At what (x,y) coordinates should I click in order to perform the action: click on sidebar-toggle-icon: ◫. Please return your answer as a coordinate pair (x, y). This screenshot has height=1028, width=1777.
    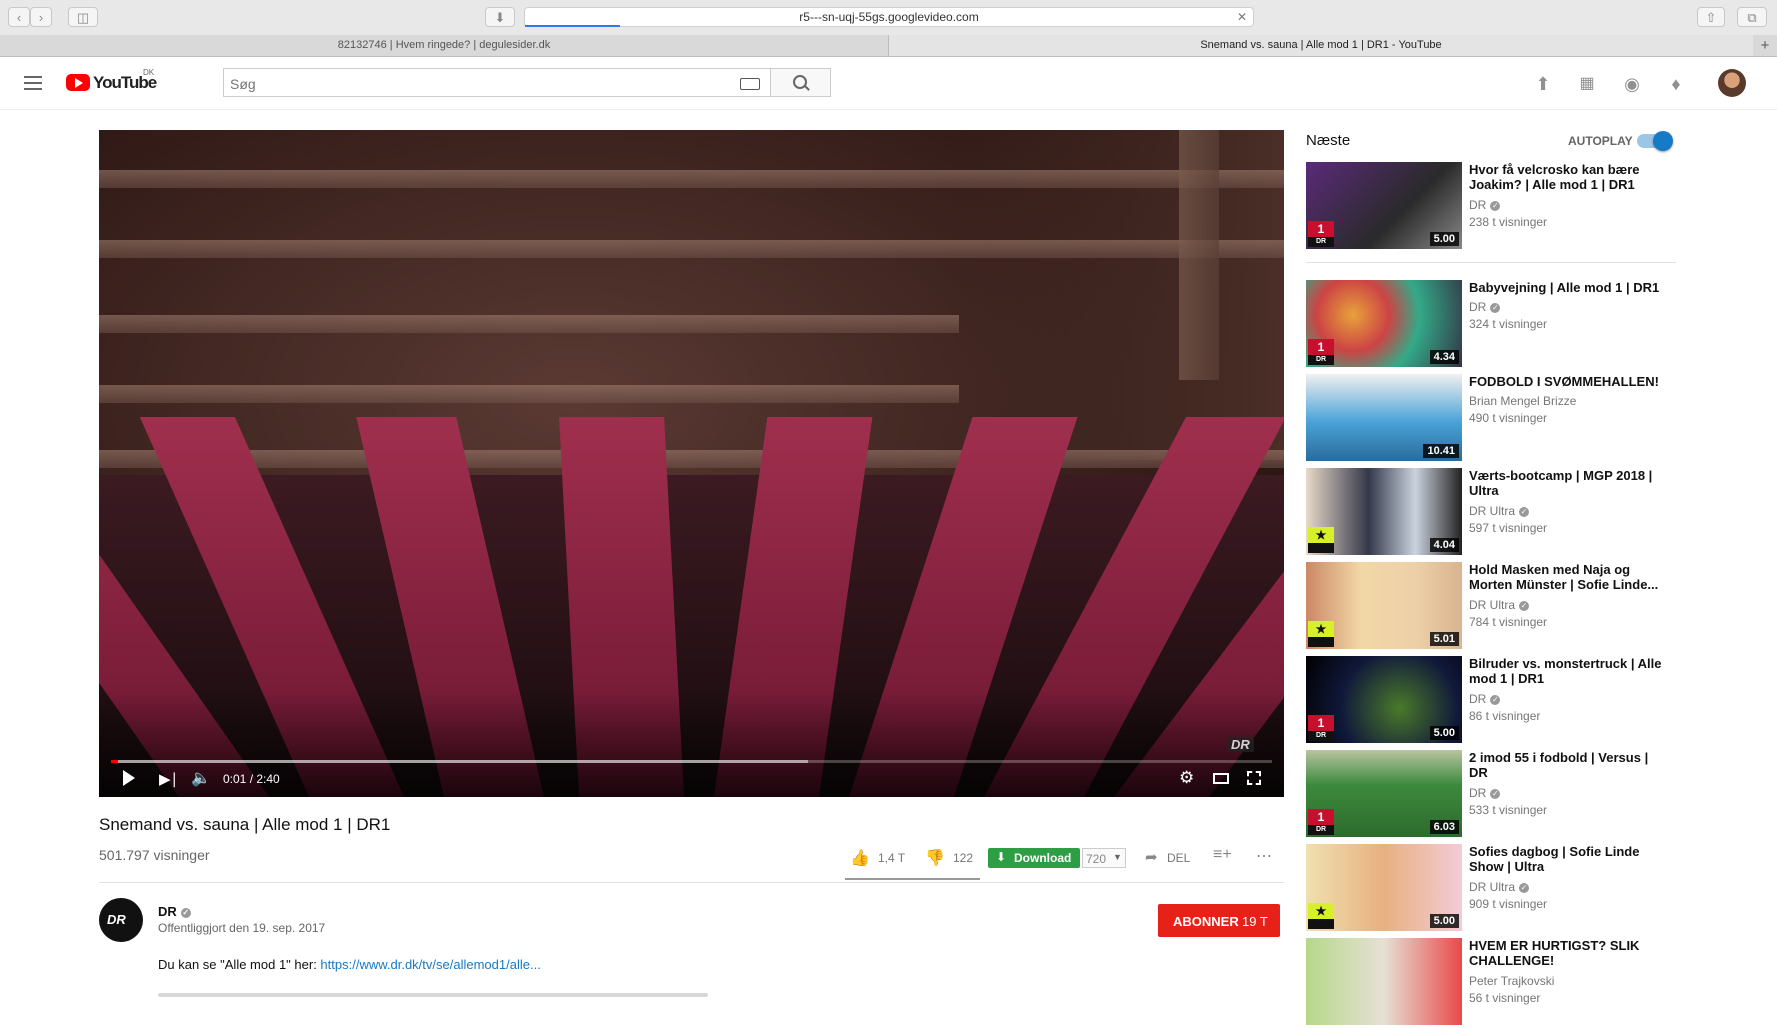
    Looking at the image, I should click on (83, 17).